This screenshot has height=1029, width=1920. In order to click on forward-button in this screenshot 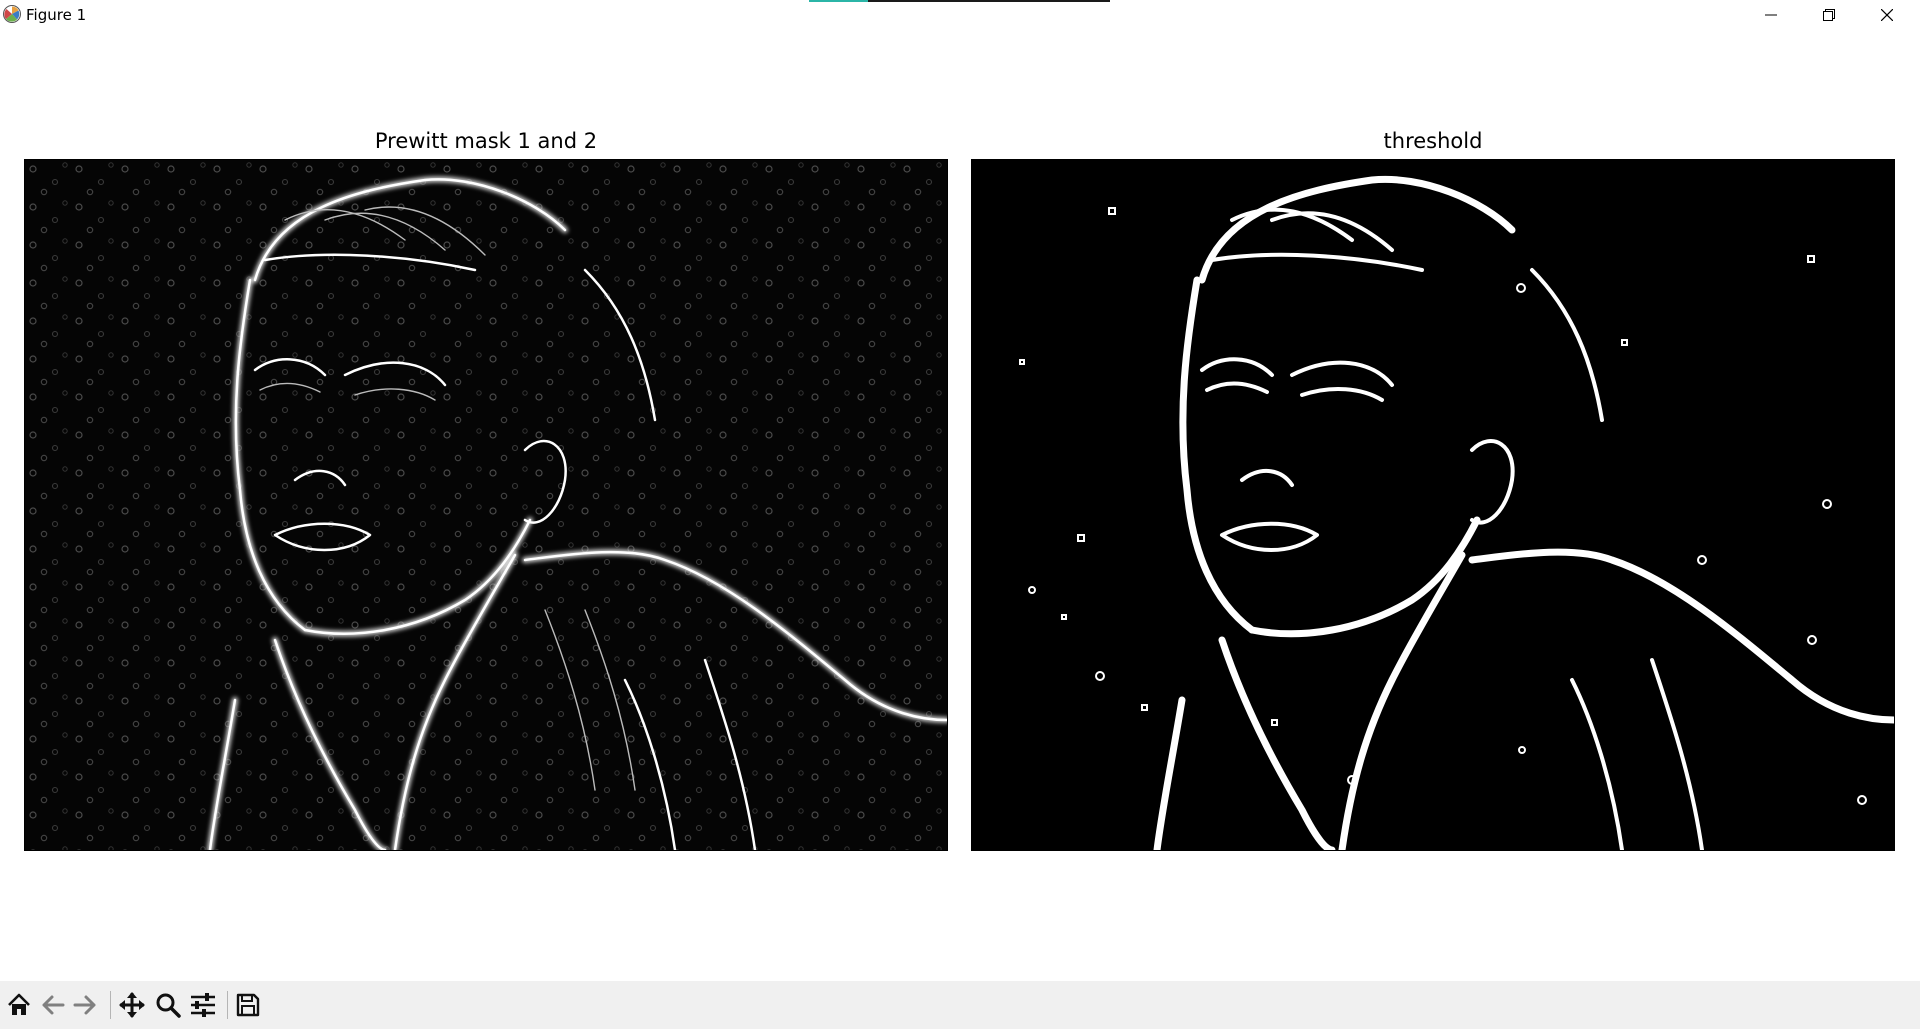, I will do `click(85, 1005)`.